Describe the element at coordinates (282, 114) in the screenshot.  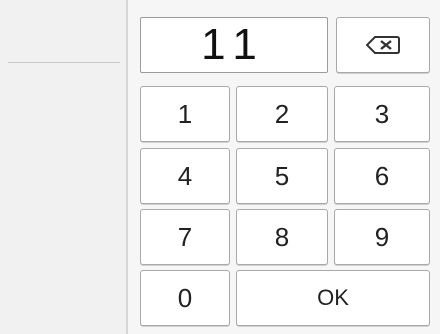
I see `key-2: 2` at that location.